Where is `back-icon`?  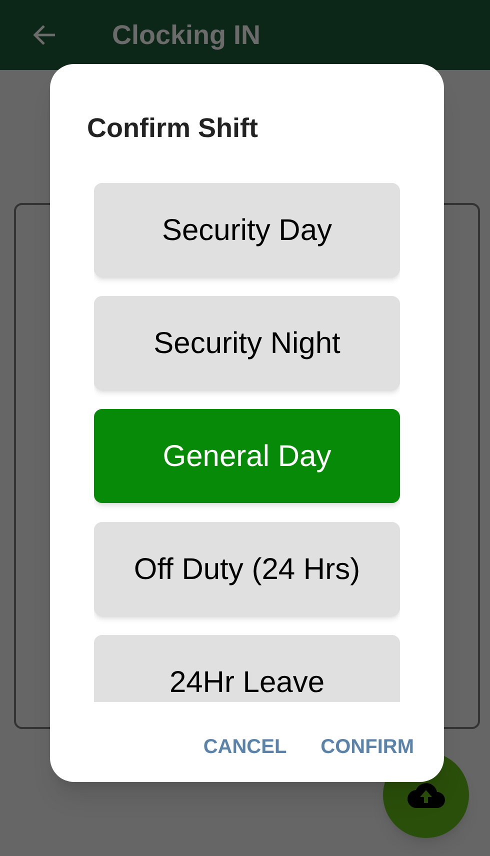
back-icon is located at coordinates (44, 35).